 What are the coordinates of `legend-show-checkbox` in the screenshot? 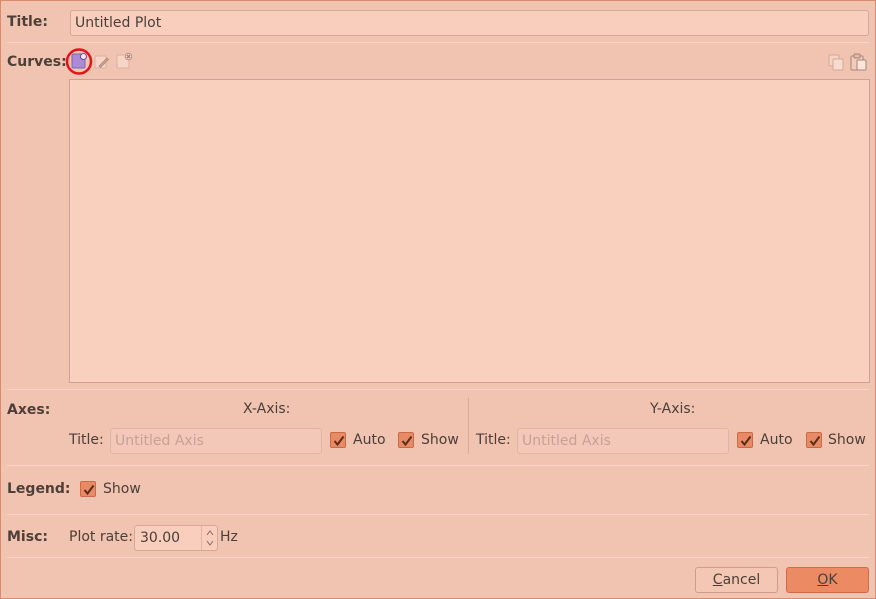 It's located at (88, 489).